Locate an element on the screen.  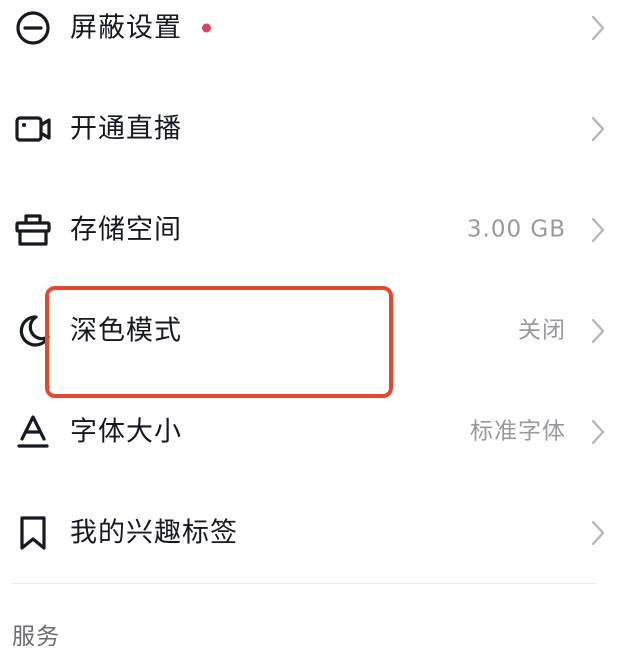
settings-item-label: 字体大小 is located at coordinates (126, 432).